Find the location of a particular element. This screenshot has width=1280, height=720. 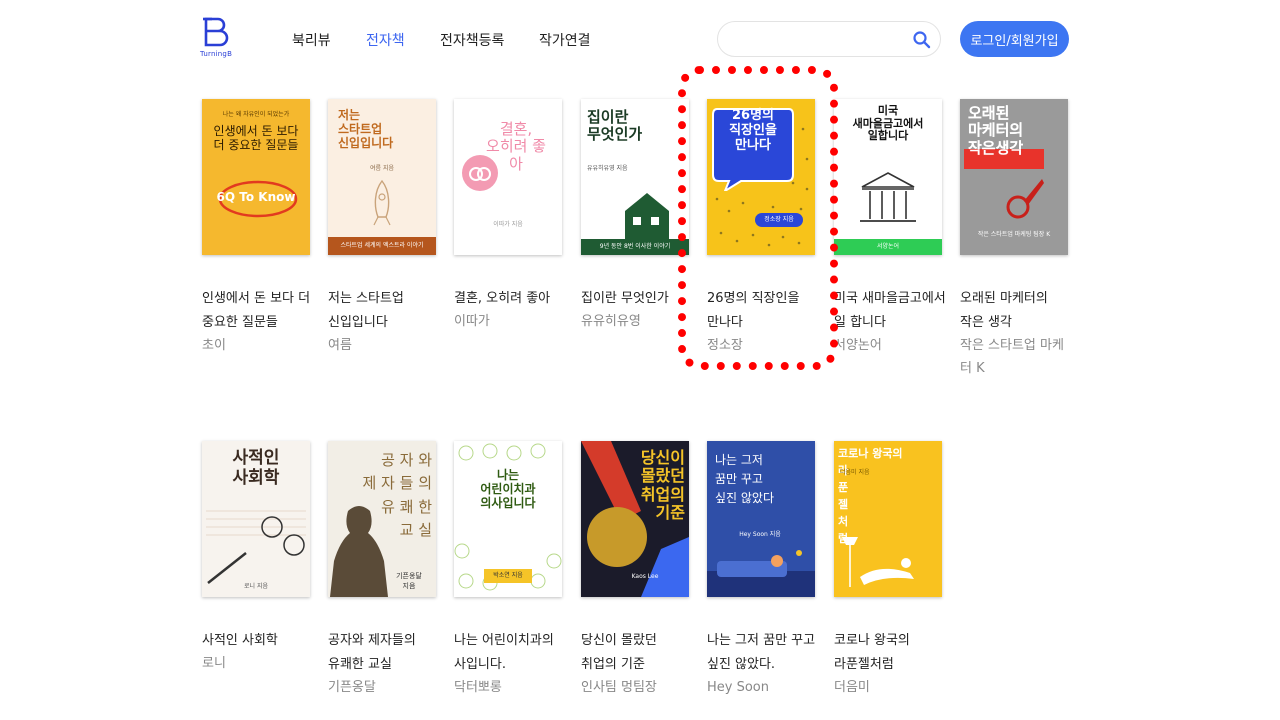

cover-title: 당신이 몰랐던 취업의 기준 is located at coordinates (662, 485).